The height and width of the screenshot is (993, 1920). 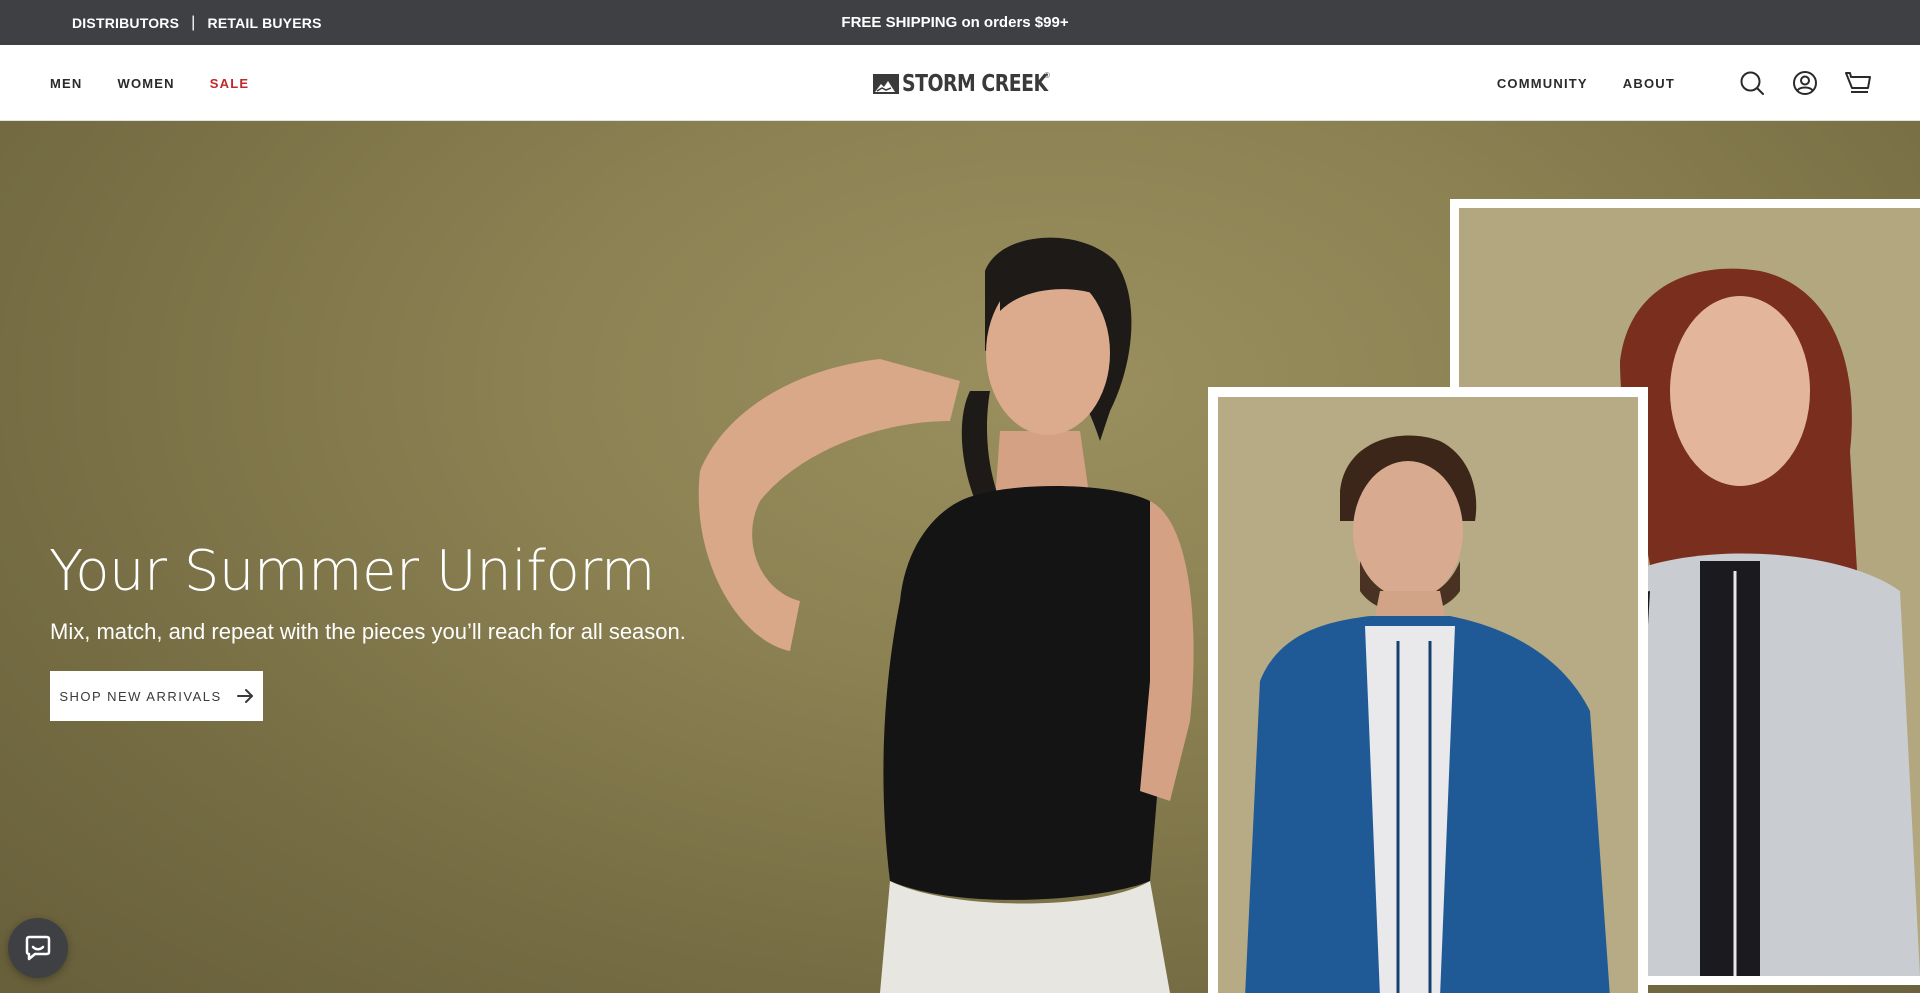 What do you see at coordinates (140, 696) in the screenshot?
I see `shop-new-arrivals-label: SHOP NEW ARRIVALS` at bounding box center [140, 696].